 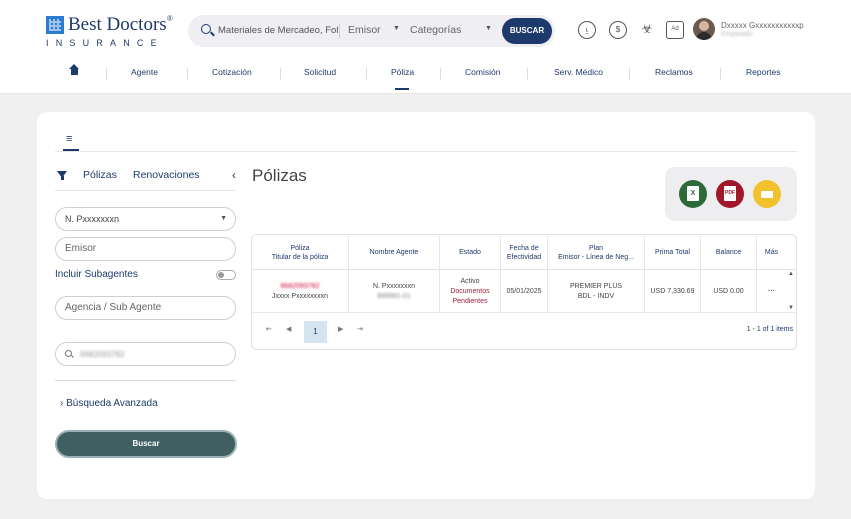 What do you see at coordinates (596, 296) in the screenshot?
I see `plan-line: BDL - INDV` at bounding box center [596, 296].